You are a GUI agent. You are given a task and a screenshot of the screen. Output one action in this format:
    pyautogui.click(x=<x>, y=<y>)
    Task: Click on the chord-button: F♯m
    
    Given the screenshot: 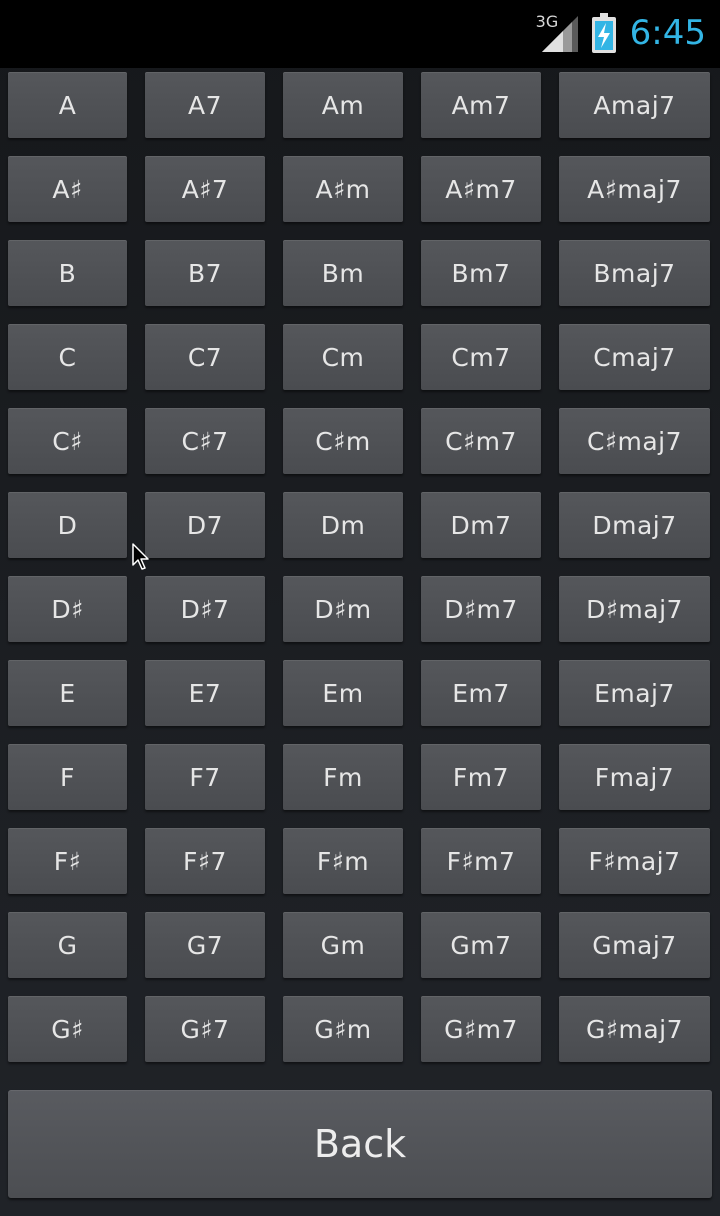 What is the action you would take?
    pyautogui.click(x=343, y=861)
    